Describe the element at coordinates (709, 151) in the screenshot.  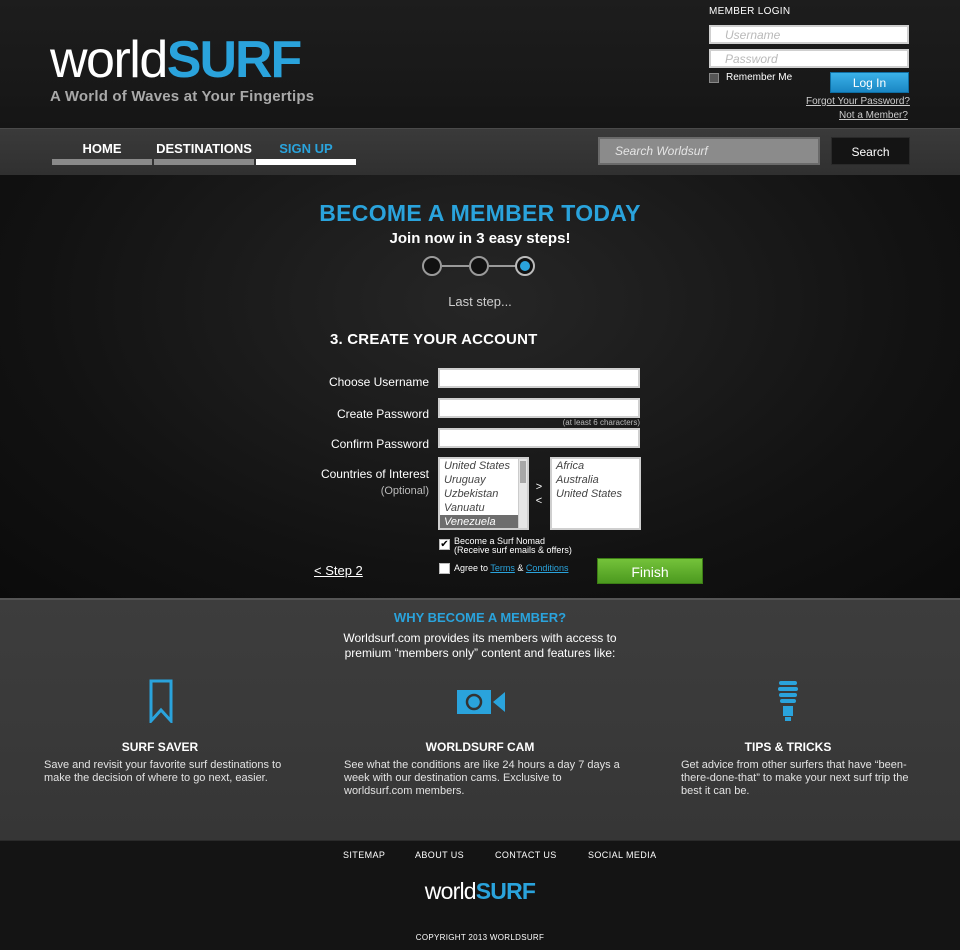
I see `search-input` at that location.